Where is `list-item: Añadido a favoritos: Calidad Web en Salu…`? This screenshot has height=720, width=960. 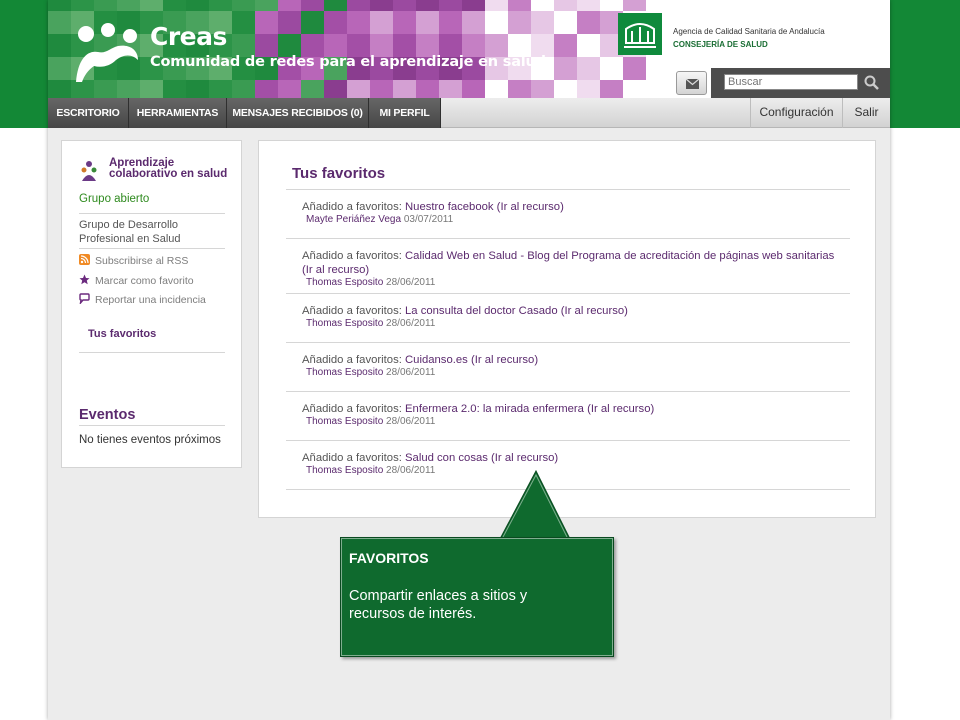
list-item: Añadido a favoritos: Calidad Web en Salu… is located at coordinates (568, 266).